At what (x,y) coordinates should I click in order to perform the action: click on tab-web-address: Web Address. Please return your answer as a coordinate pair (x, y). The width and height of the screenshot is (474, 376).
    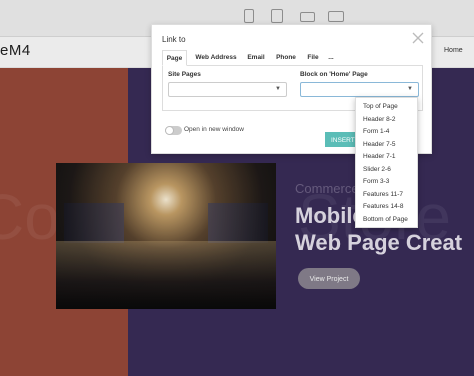
    Looking at the image, I should click on (216, 58).